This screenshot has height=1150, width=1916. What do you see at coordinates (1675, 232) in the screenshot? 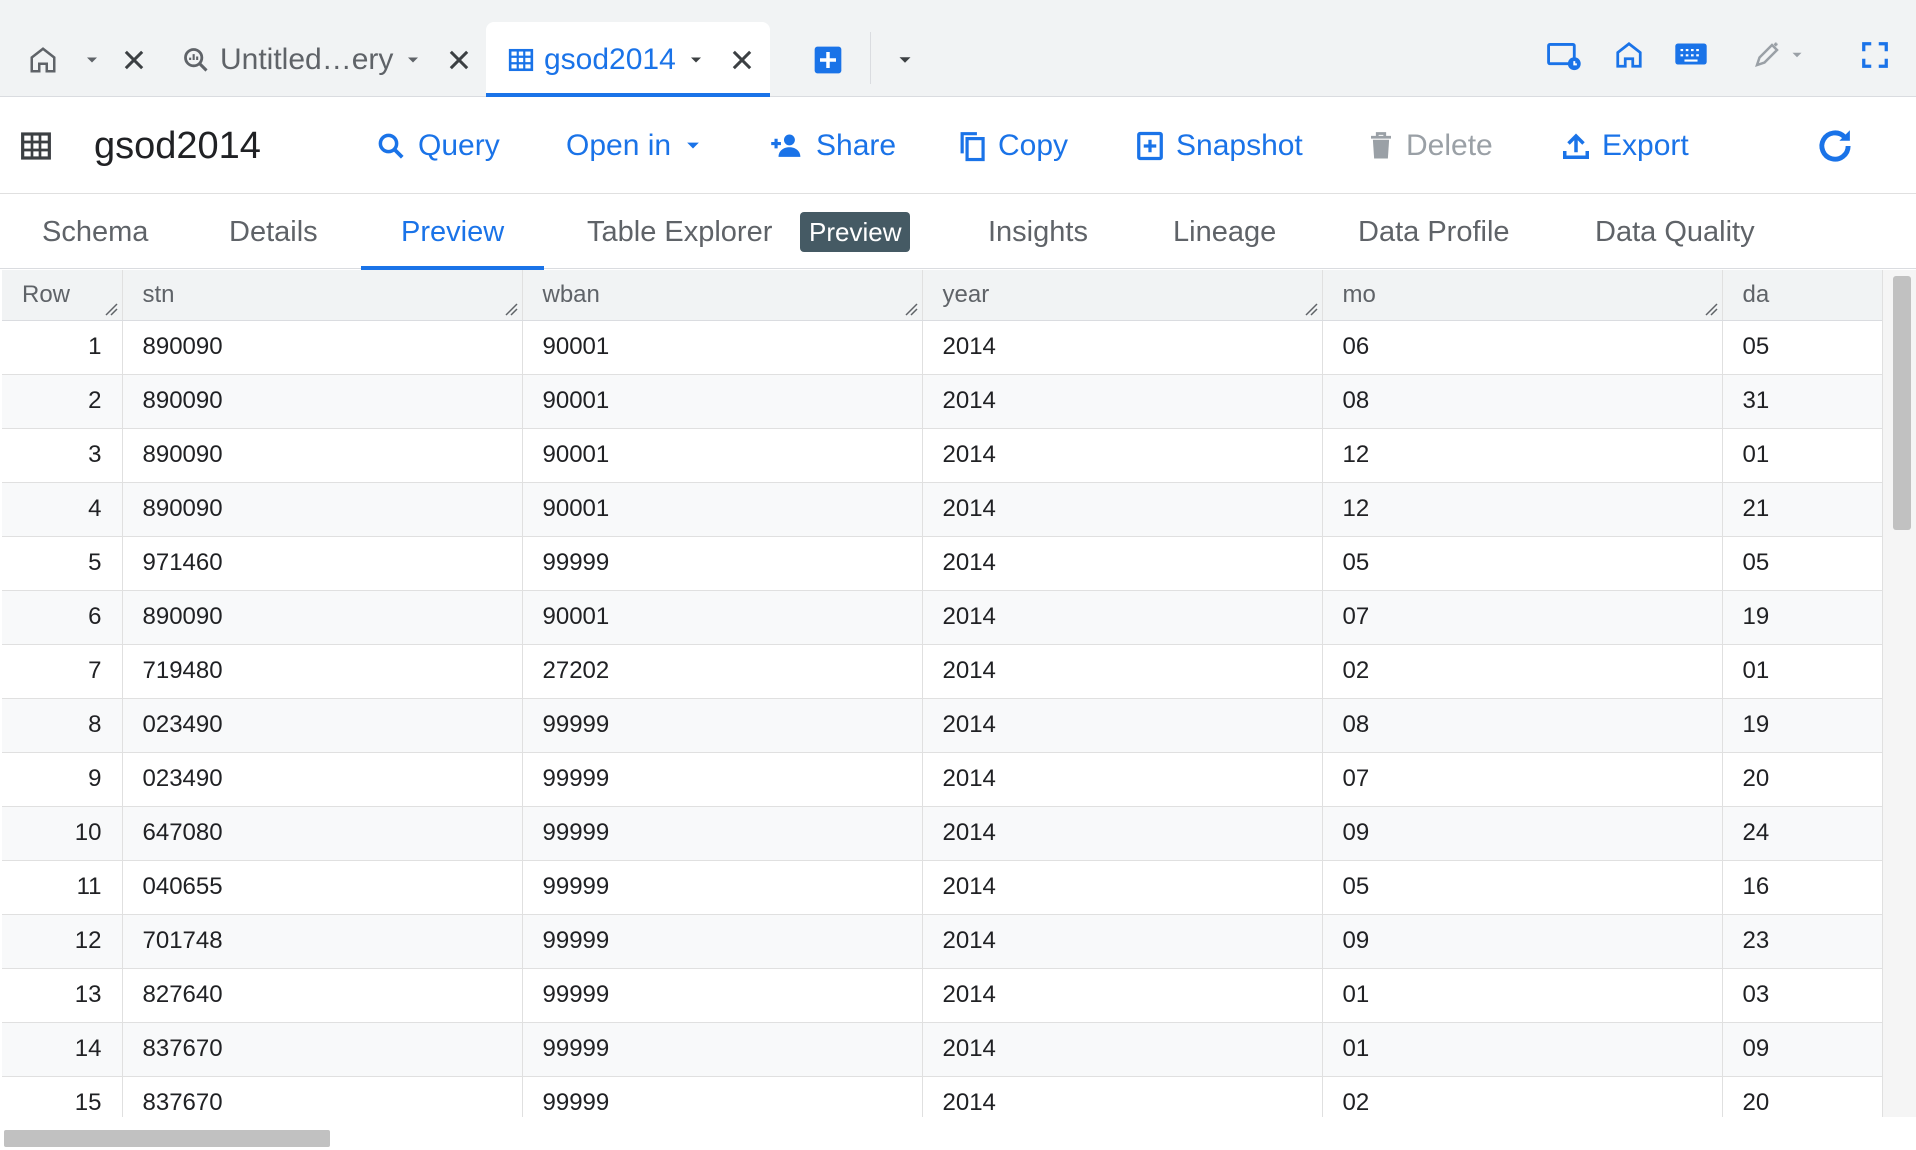
I see `tab-data-quality: Data Quality` at bounding box center [1675, 232].